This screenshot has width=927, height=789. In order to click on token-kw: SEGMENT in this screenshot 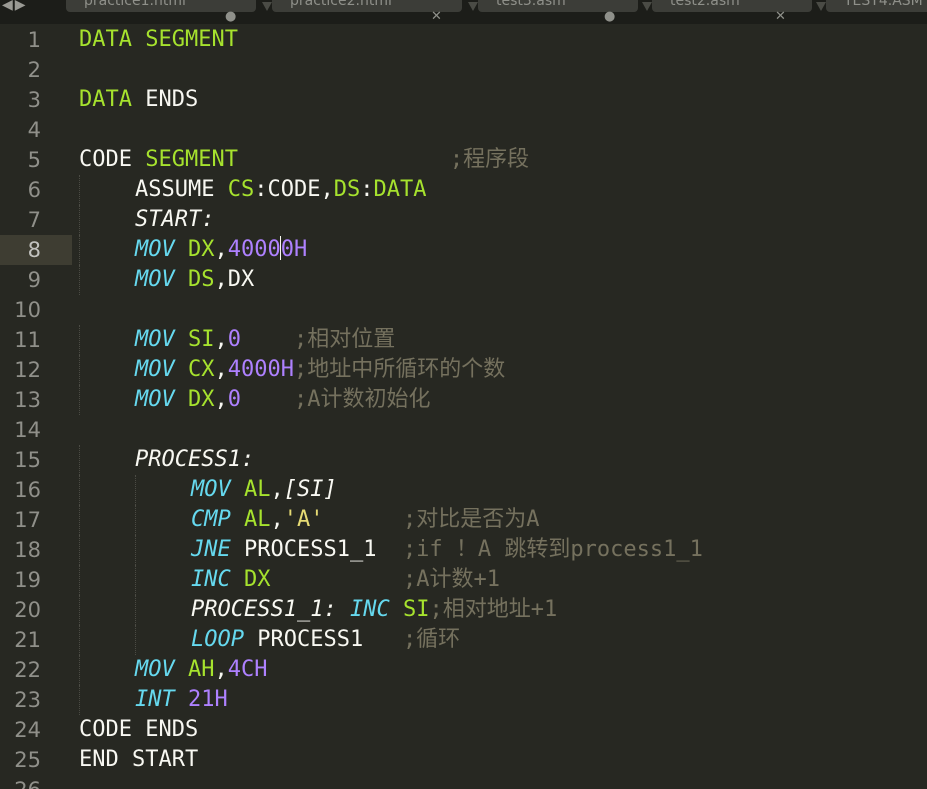, I will do `click(191, 159)`.